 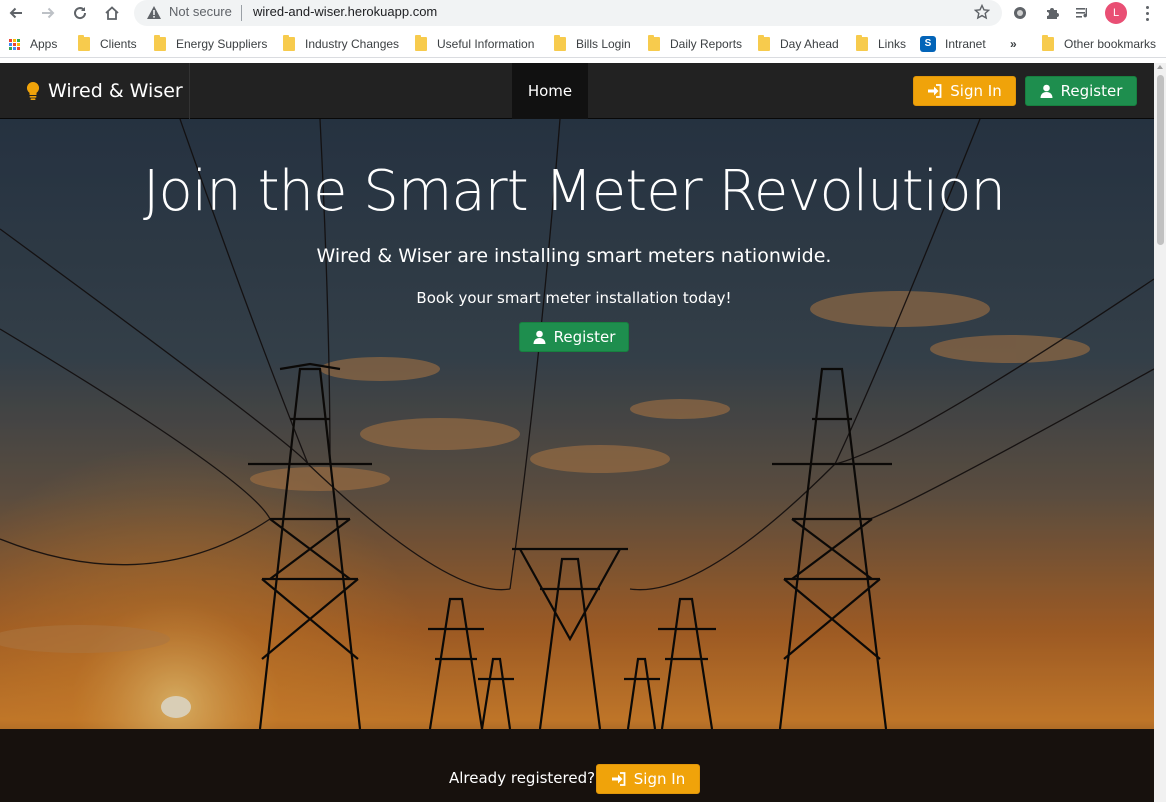 I want to click on browser-menu-icon, so click(x=1147, y=13).